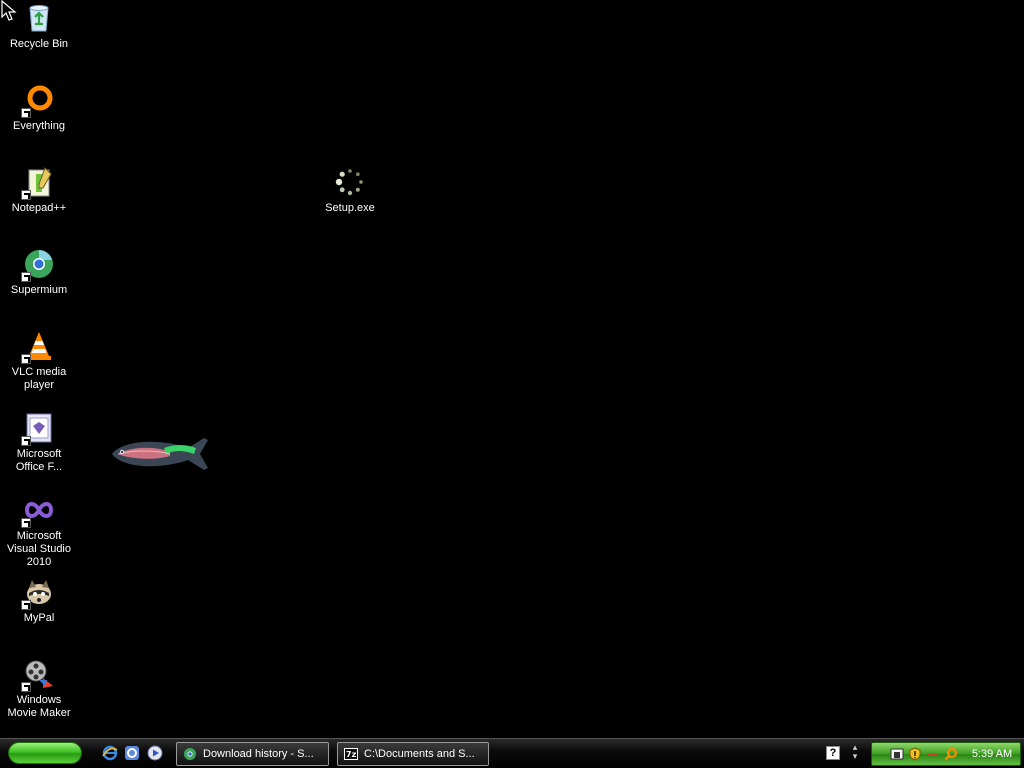  What do you see at coordinates (39, 378) in the screenshot?
I see `icon-label: VLC media player` at bounding box center [39, 378].